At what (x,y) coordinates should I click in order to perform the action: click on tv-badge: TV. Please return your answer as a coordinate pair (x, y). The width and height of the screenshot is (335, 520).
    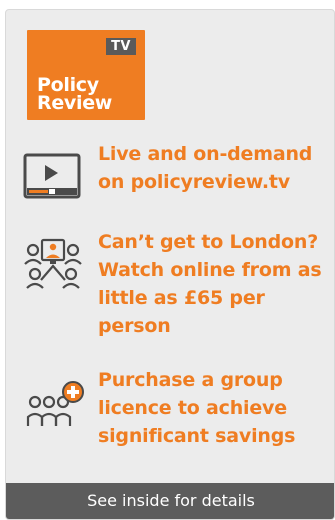
    Looking at the image, I should click on (121, 46).